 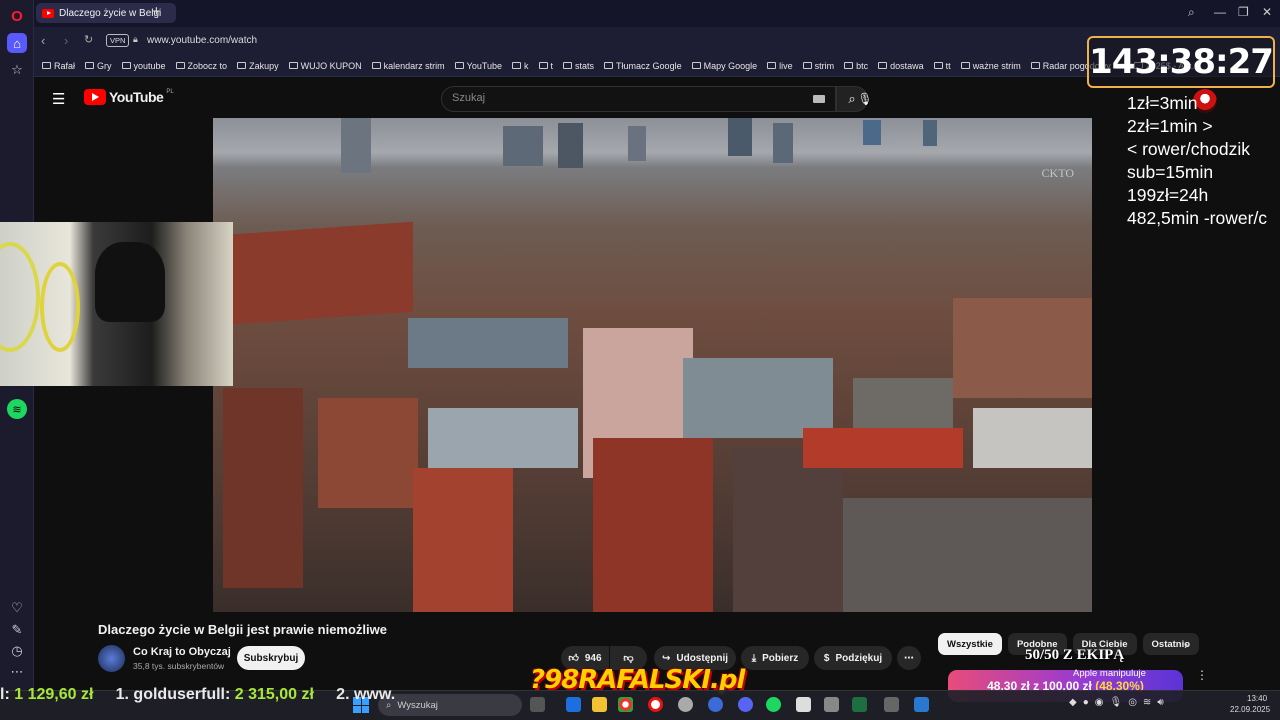 I want to click on new-tab-button: +, so click(x=156, y=11).